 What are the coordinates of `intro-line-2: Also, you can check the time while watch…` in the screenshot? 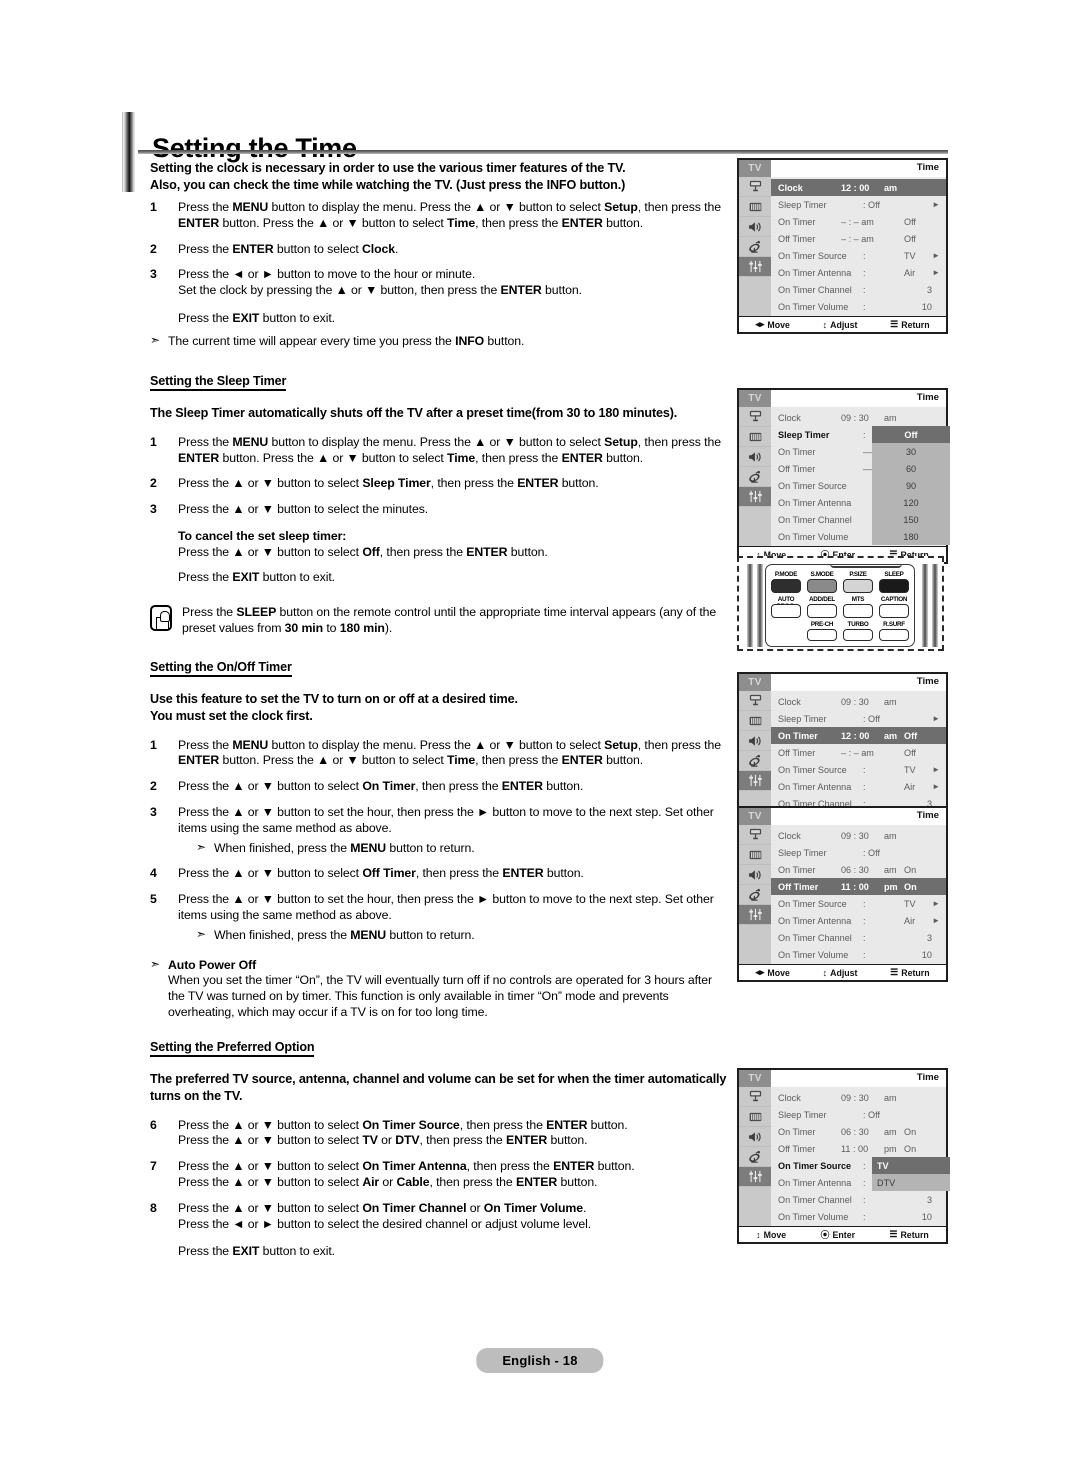 It's located at (388, 184).